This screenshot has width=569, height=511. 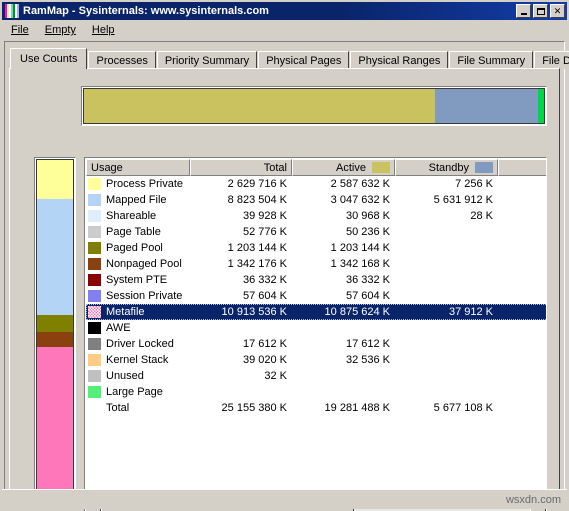 What do you see at coordinates (49, 58) in the screenshot?
I see `tab-use-counts: Use Counts` at bounding box center [49, 58].